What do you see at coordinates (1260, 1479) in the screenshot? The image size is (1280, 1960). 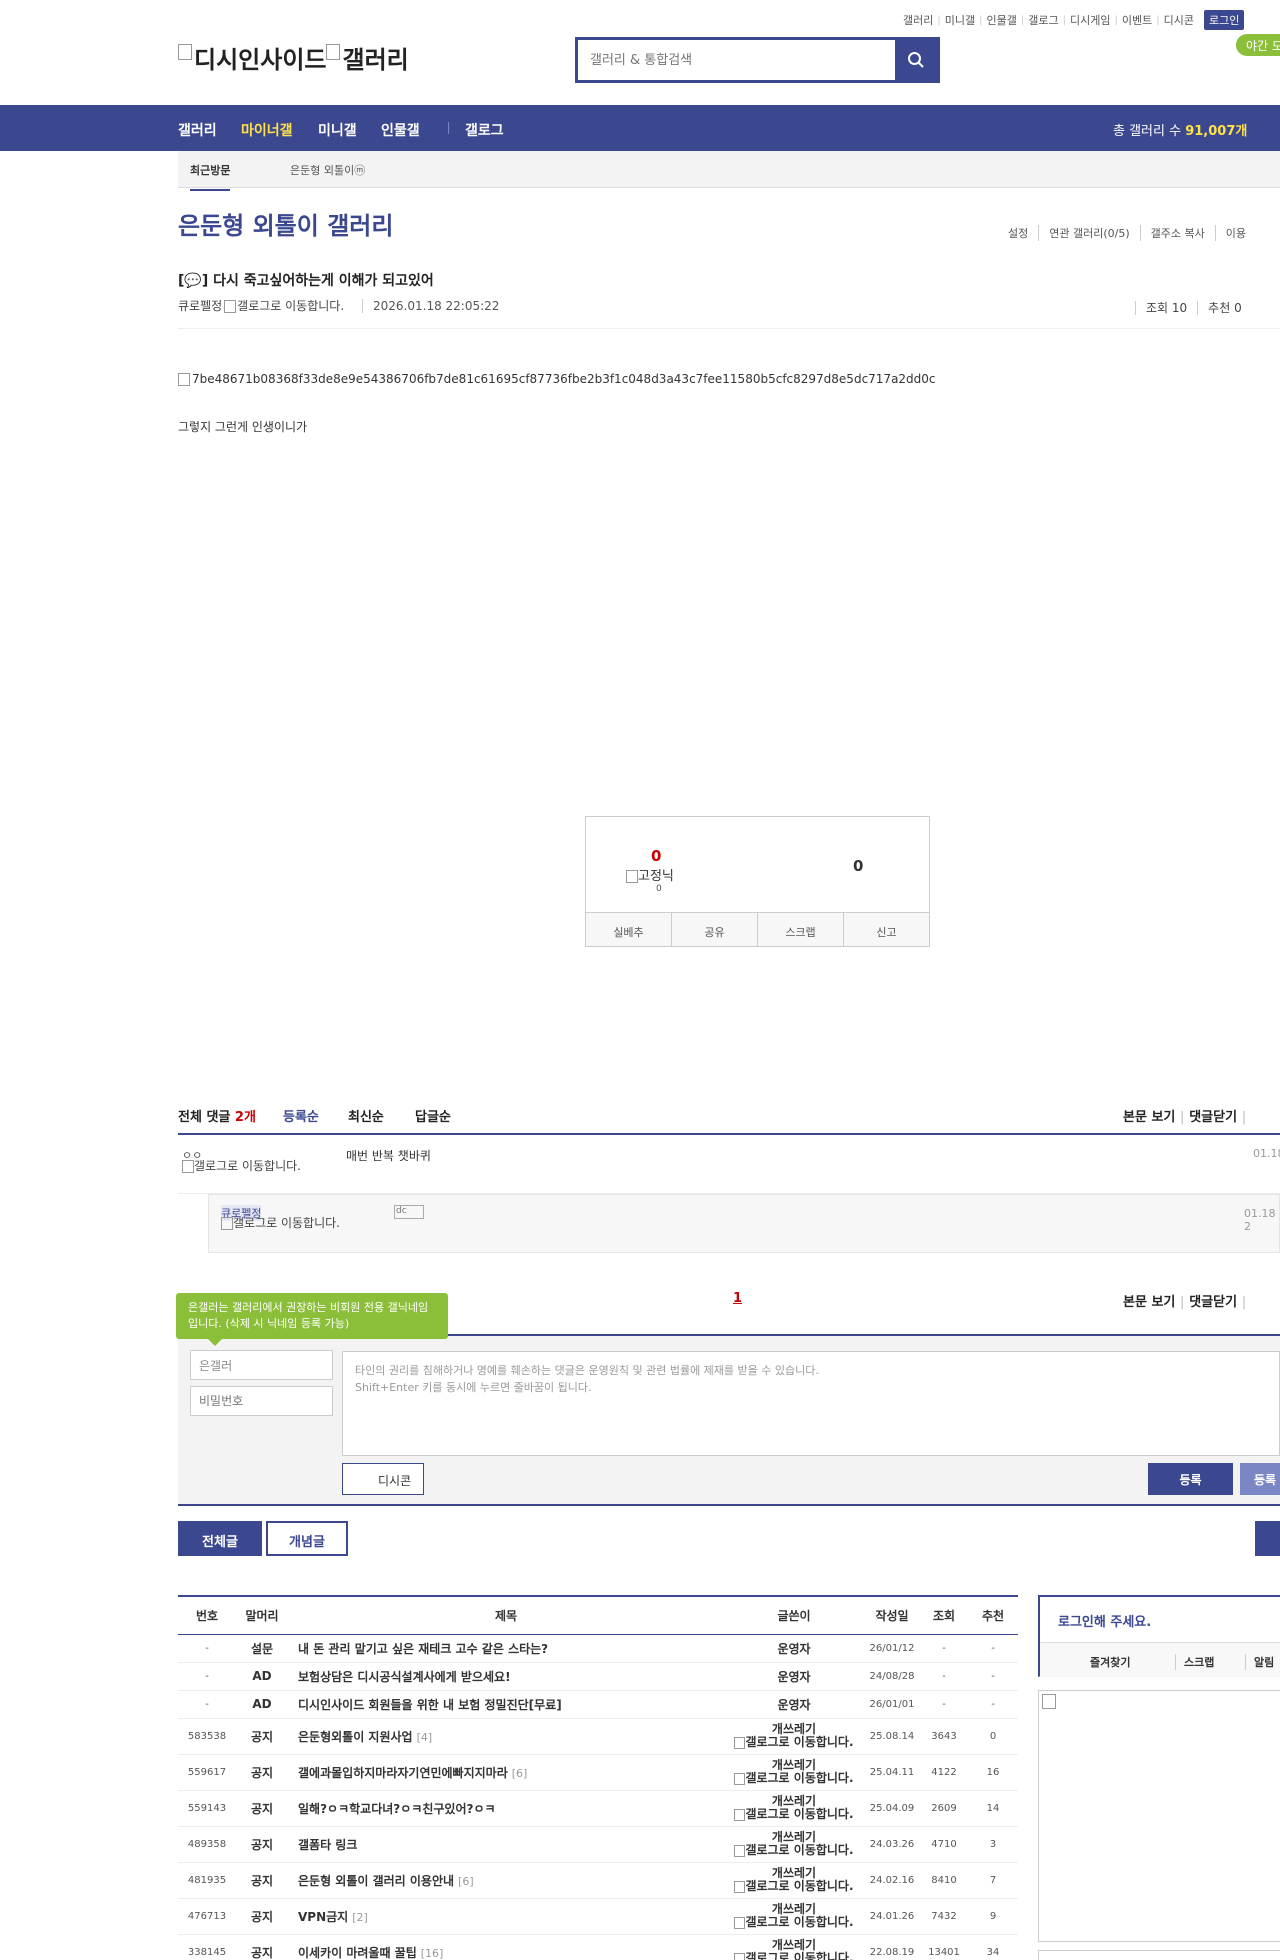 I see `comment-register-button-2: 등록` at bounding box center [1260, 1479].